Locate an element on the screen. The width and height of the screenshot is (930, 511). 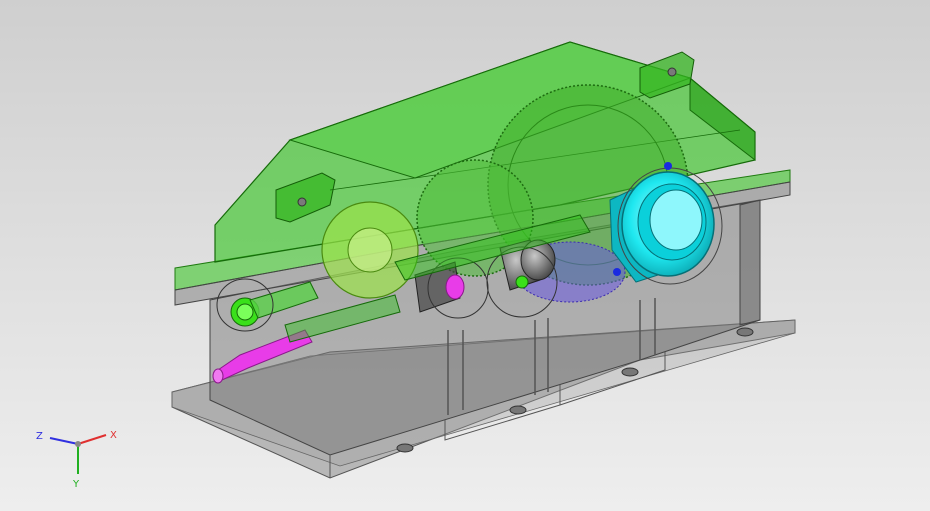
y-axis-label: Y is located at coordinates (76, 484).